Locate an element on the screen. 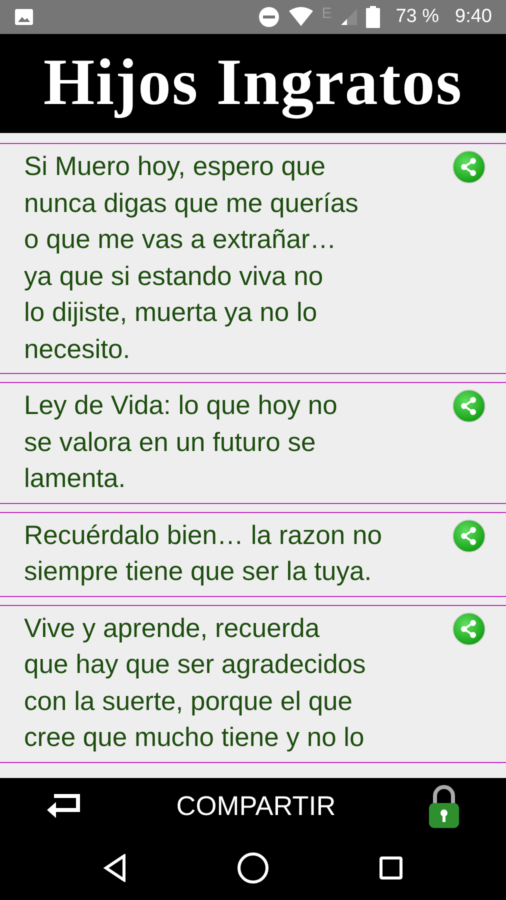 The width and height of the screenshot is (506, 900). signal-icon is located at coordinates (349, 17).